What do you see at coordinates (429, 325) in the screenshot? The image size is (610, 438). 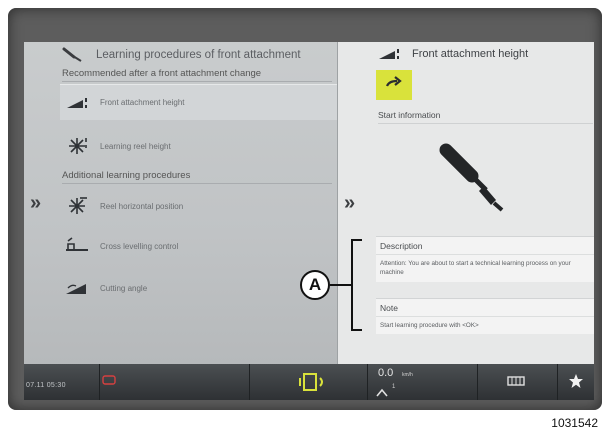 I see `note-text: Start learning procedure with <OK>` at bounding box center [429, 325].